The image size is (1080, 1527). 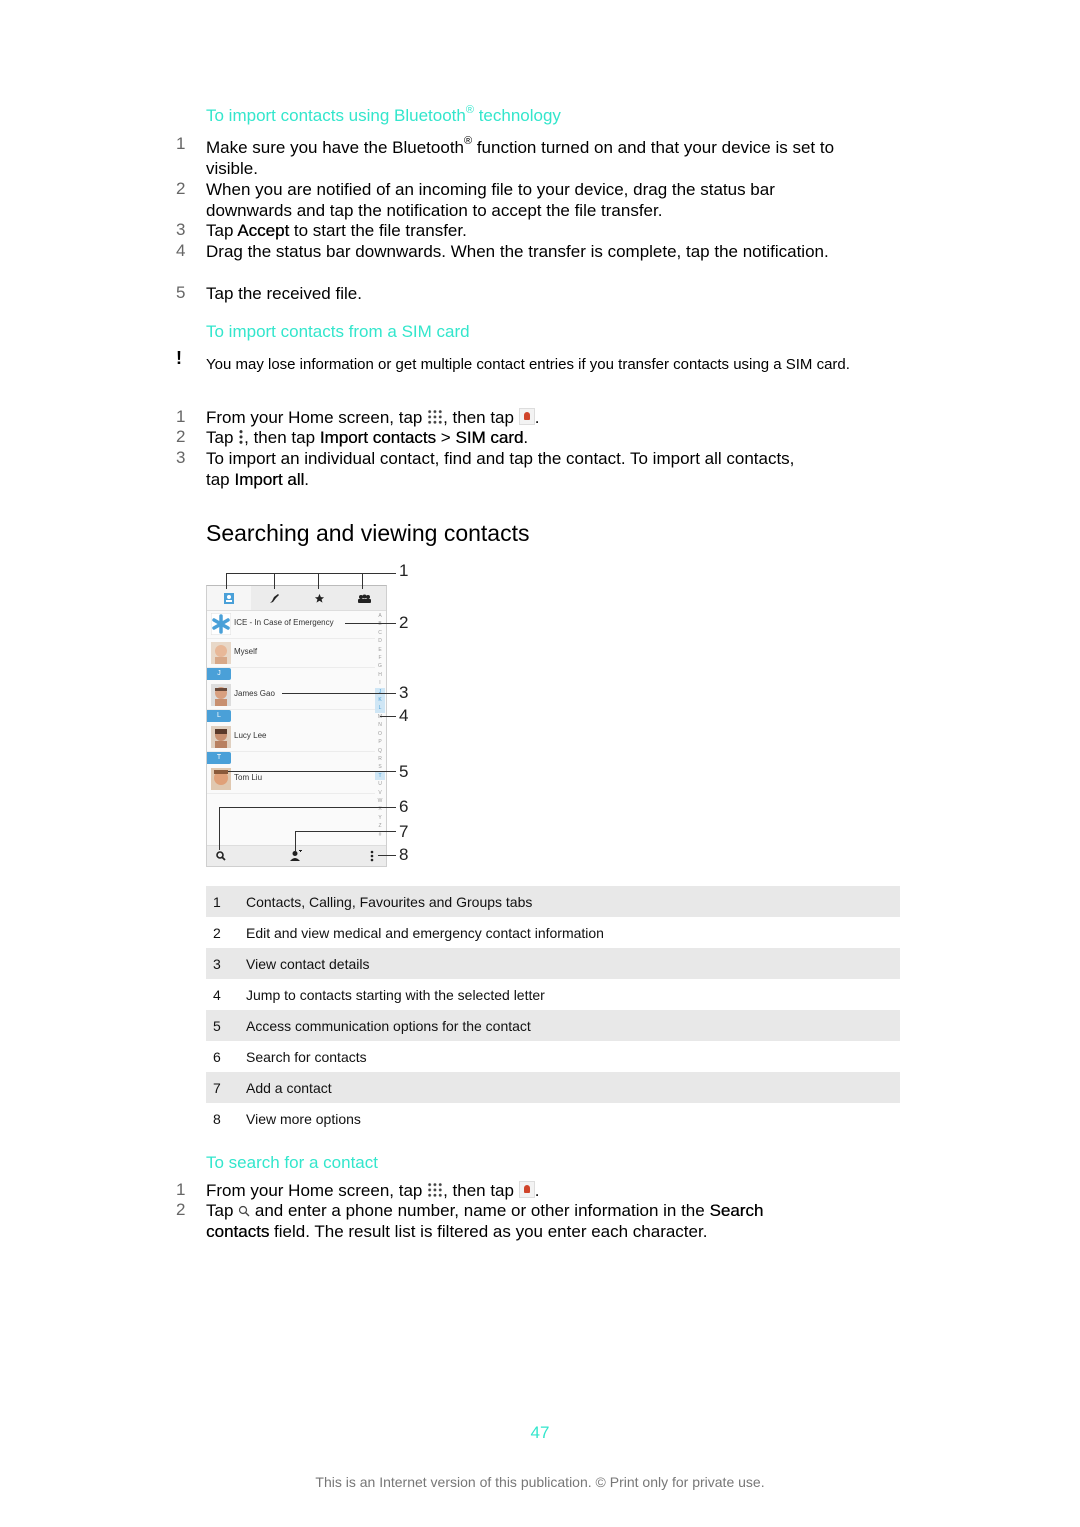 What do you see at coordinates (380, 801) in the screenshot?
I see `alphabet-letter: W` at bounding box center [380, 801].